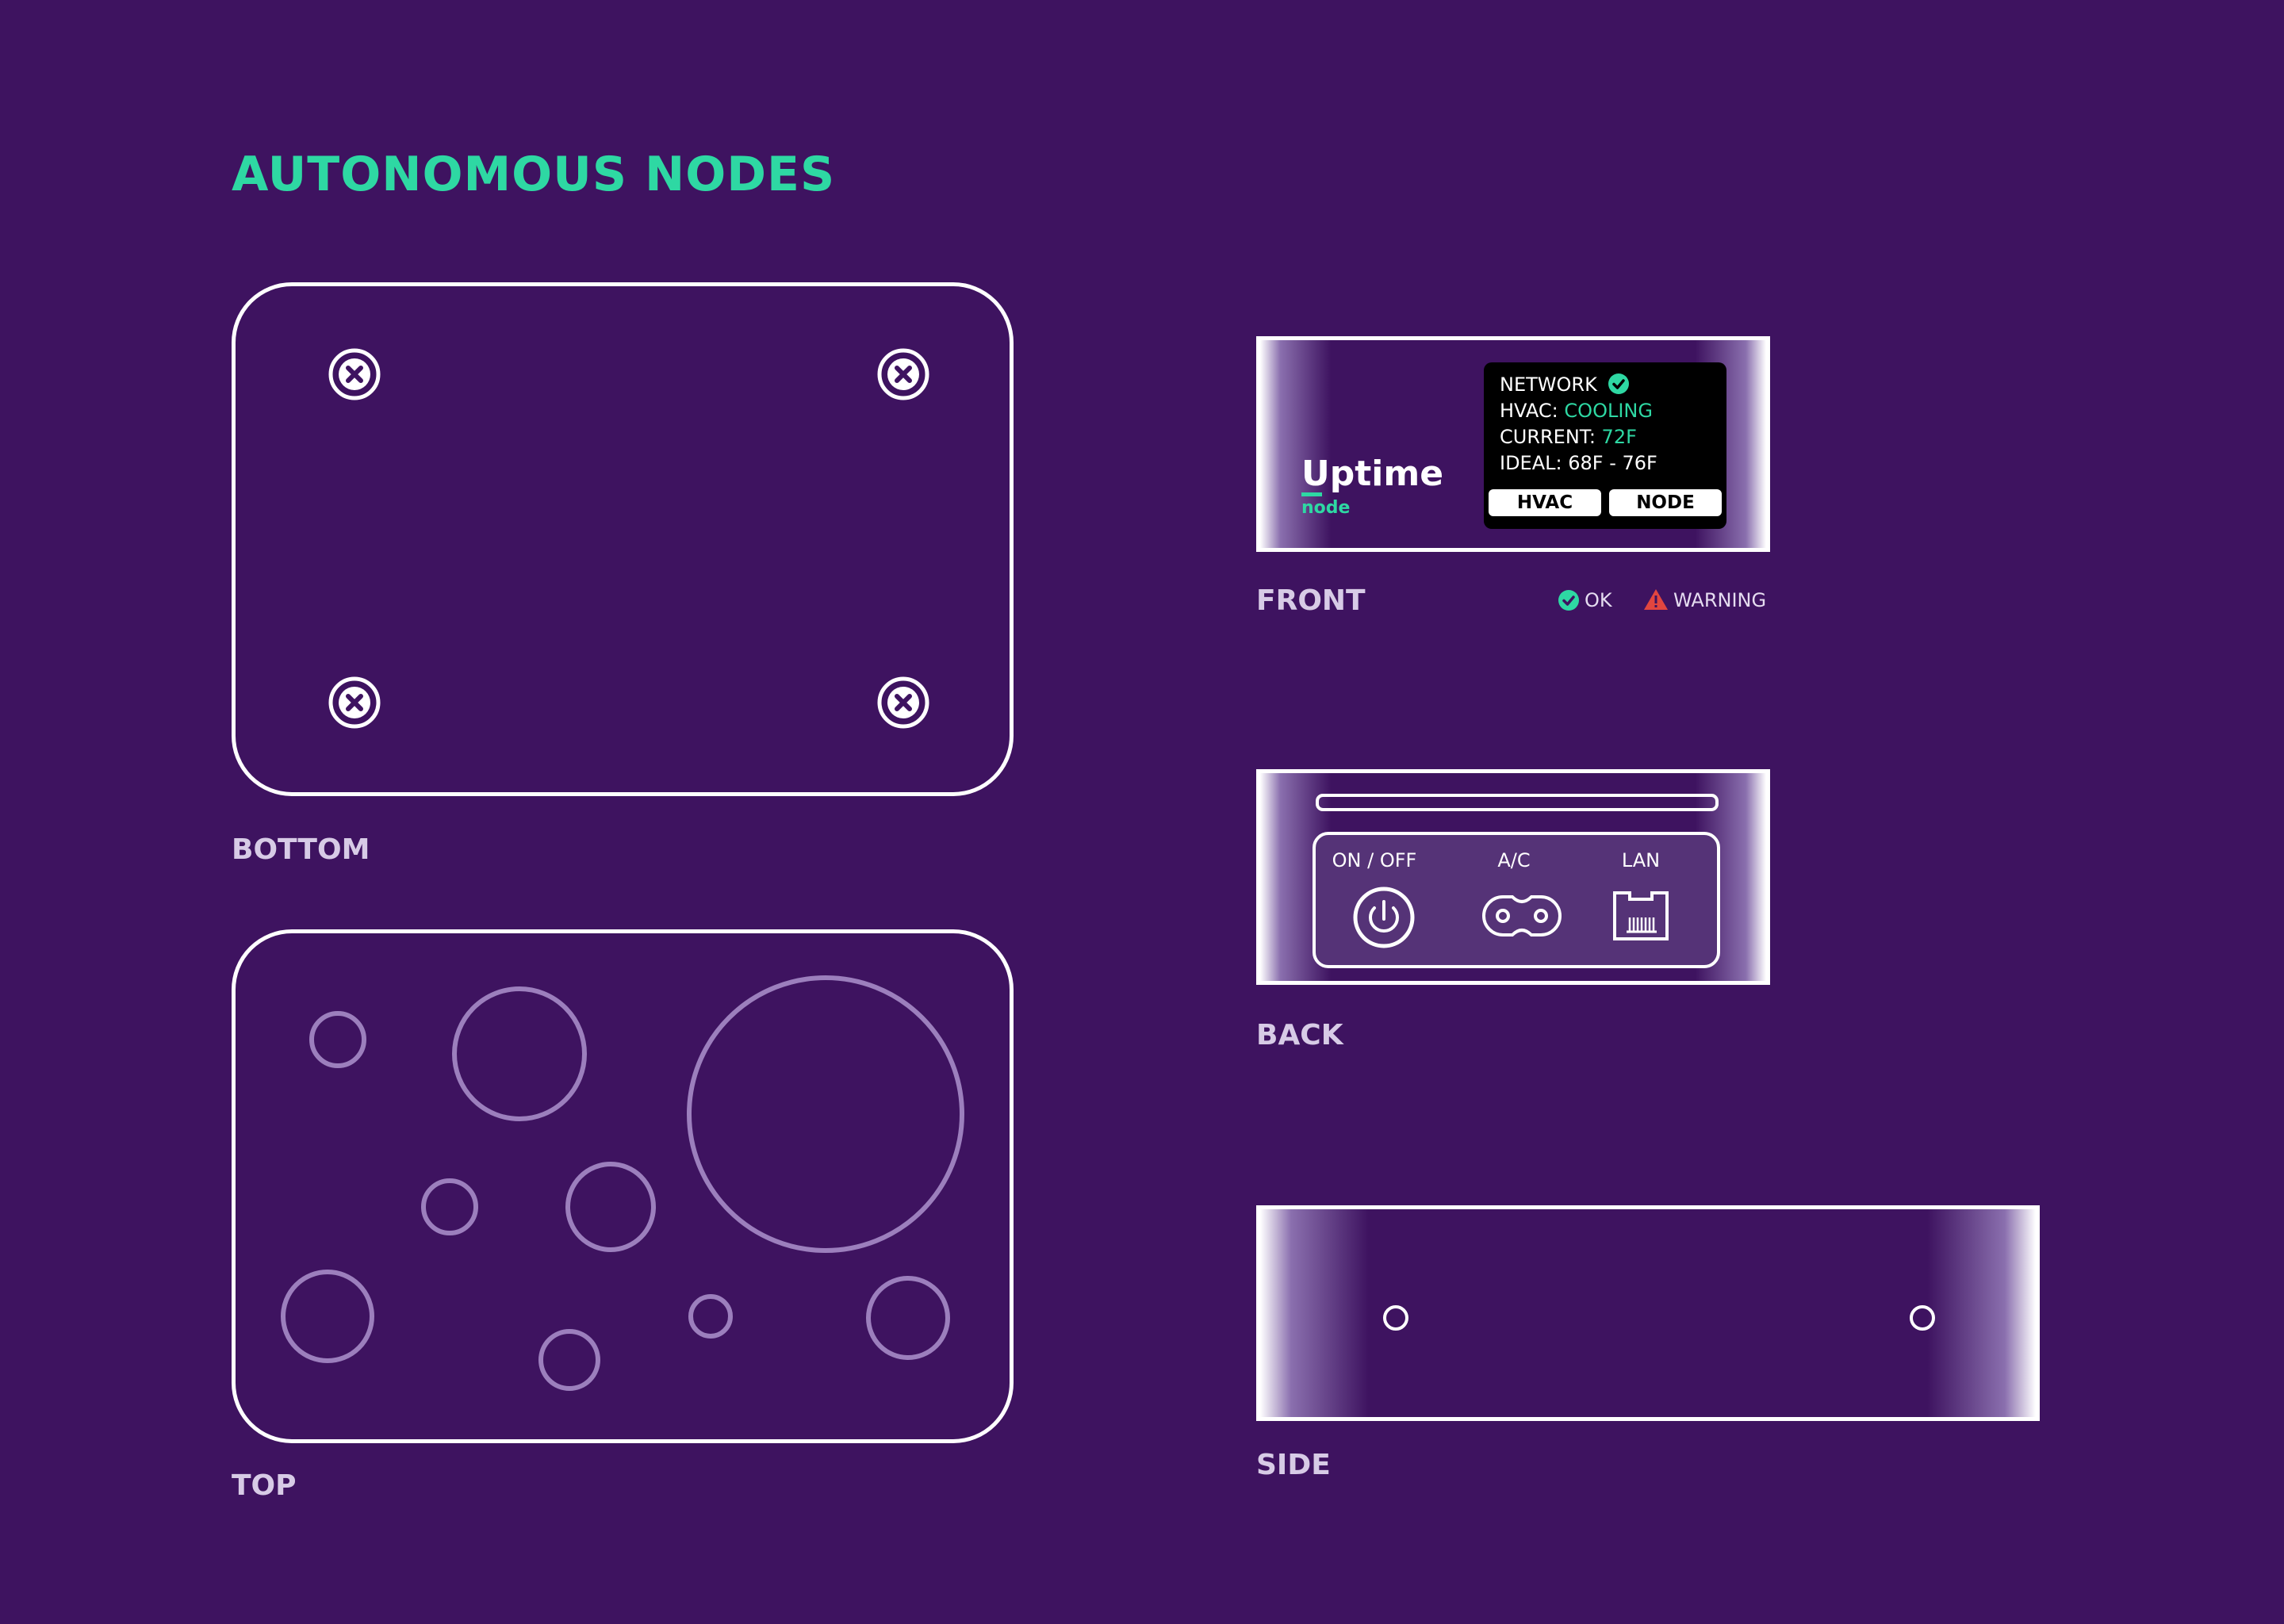 This screenshot has width=2284, height=1624. I want to click on ideal-range: IDEAL: 68F - 76F, so click(1578, 463).